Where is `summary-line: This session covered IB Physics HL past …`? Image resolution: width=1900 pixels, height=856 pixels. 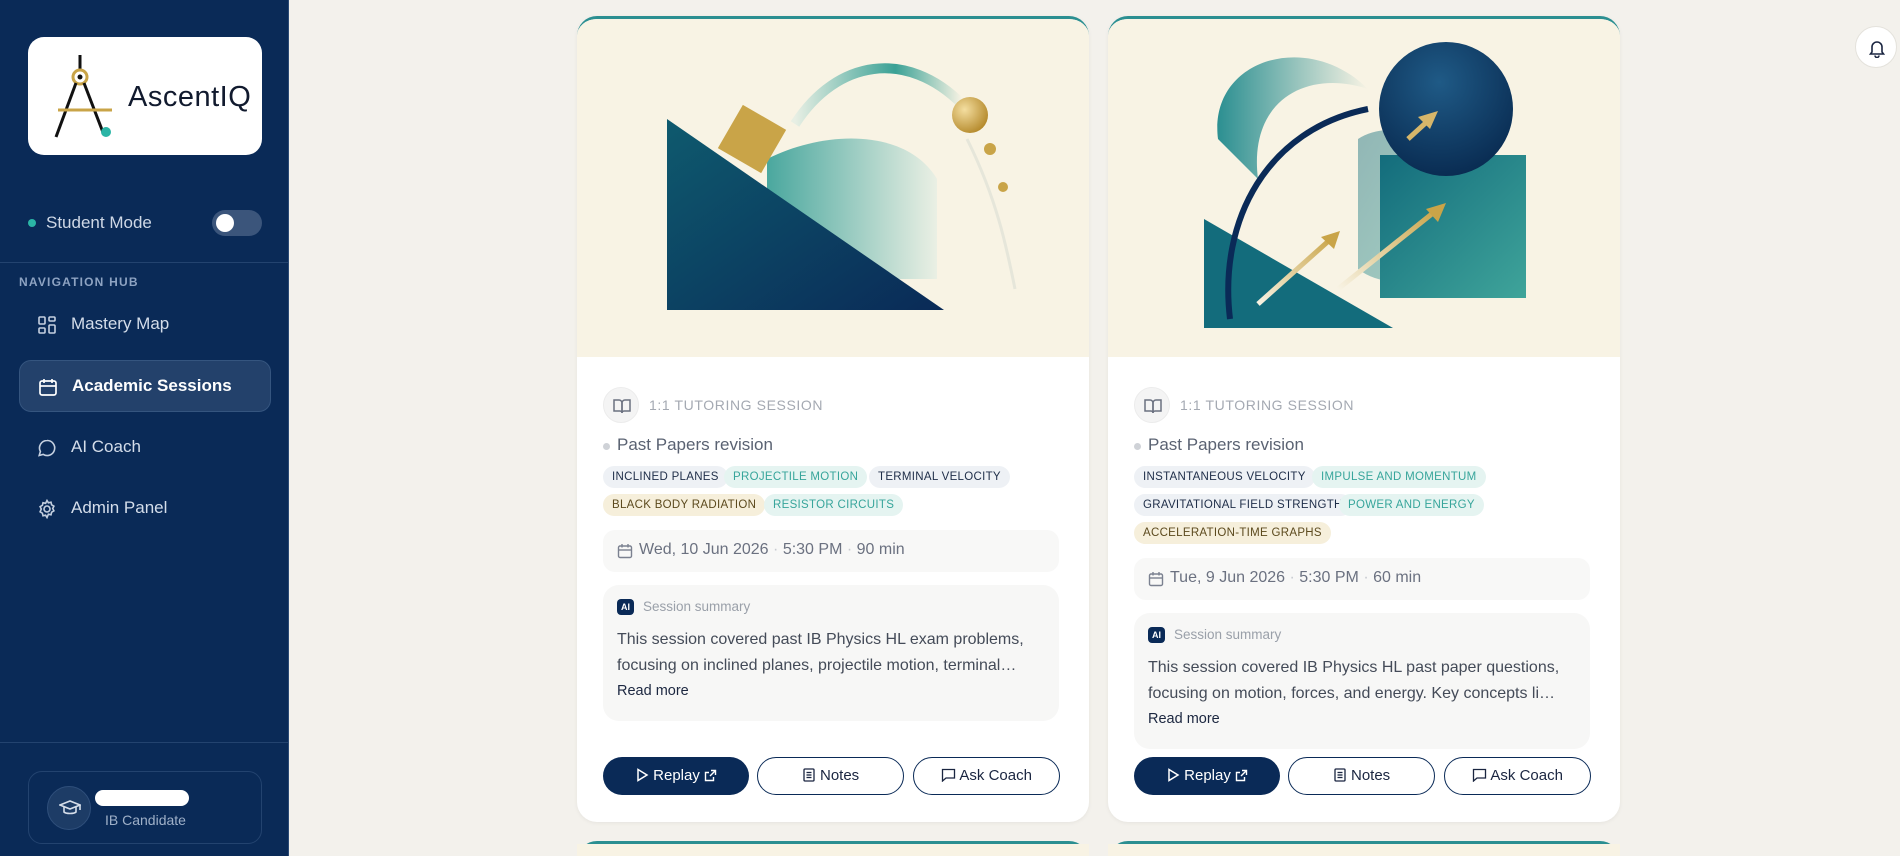
summary-line: This session covered IB Physics HL past … is located at coordinates (1354, 667).